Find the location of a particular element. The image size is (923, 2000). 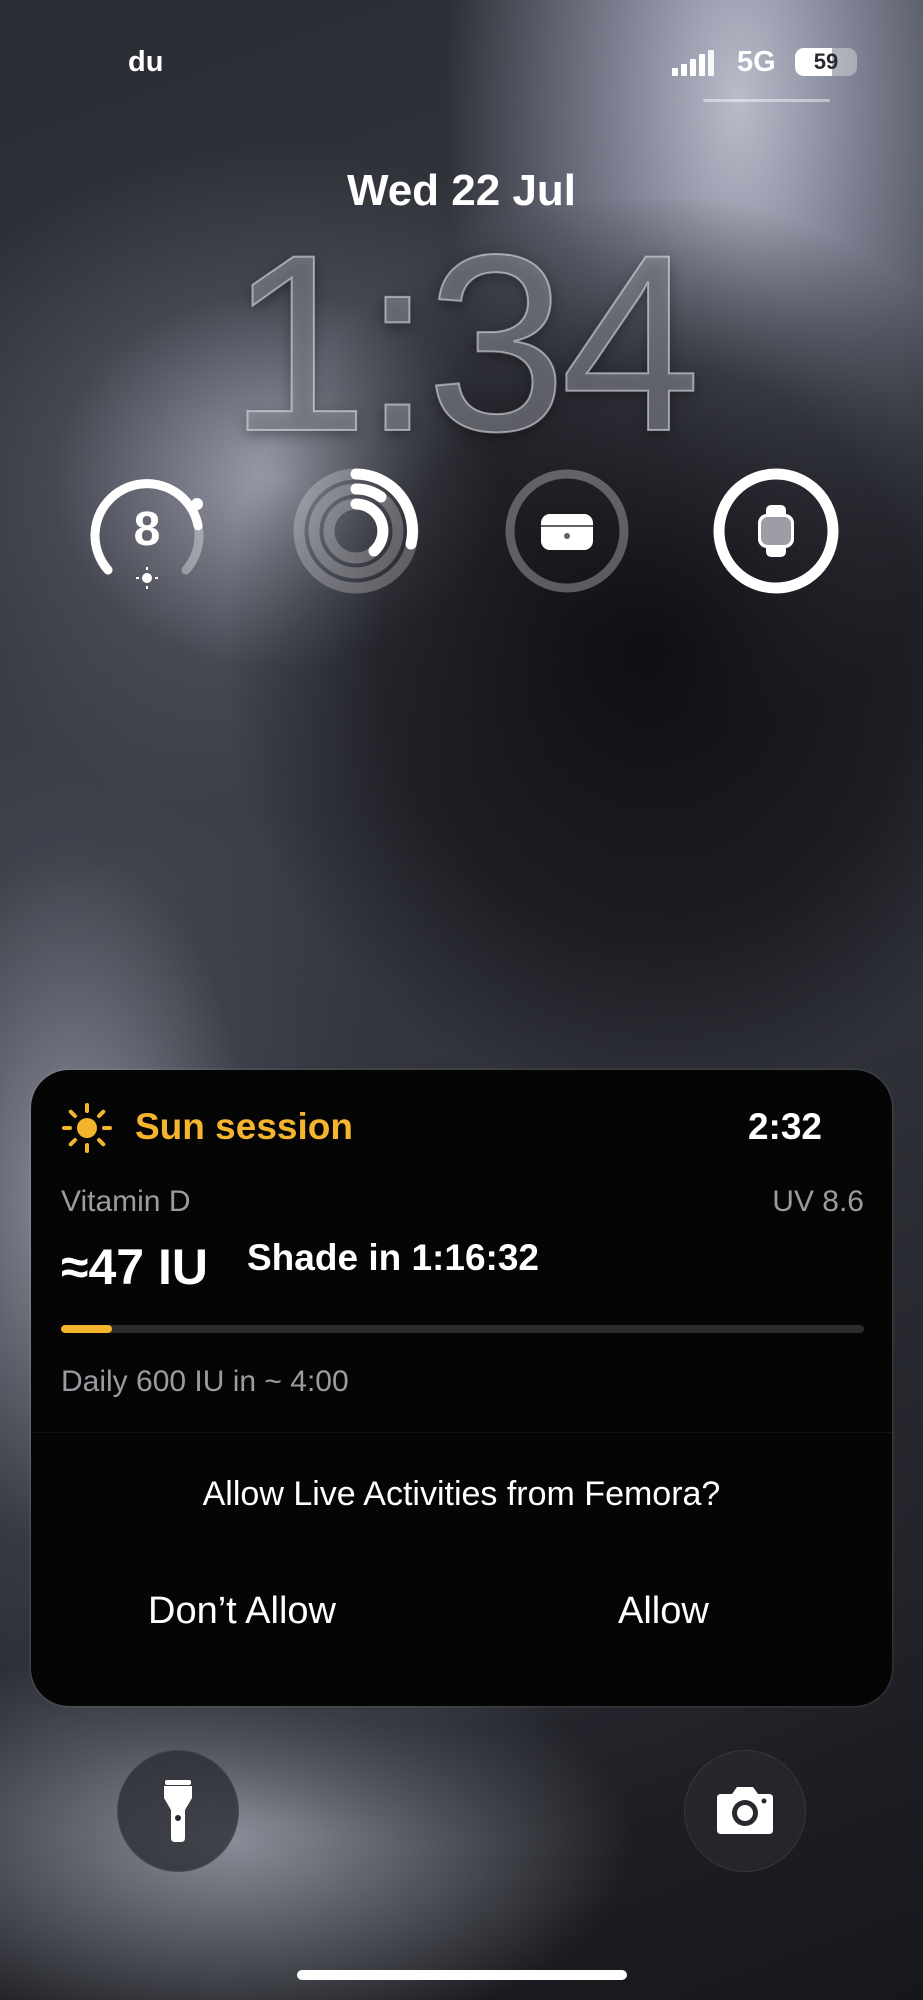

elapsed-timer: 2:32 is located at coordinates (784, 1126).